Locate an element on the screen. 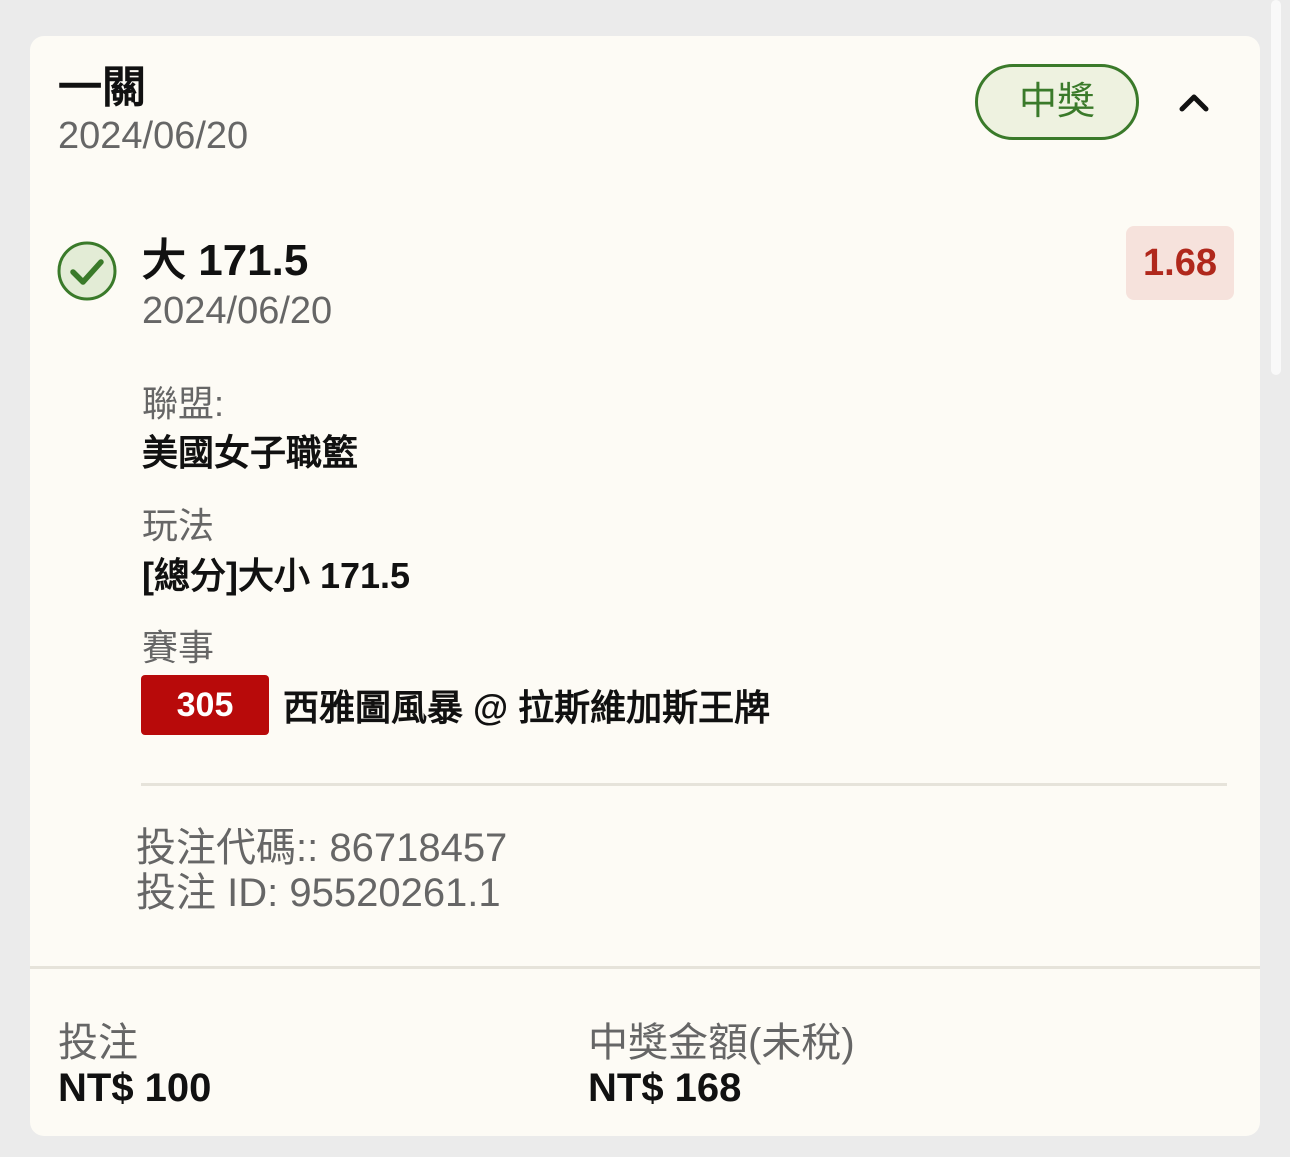  market-label: 玩法 is located at coordinates (178, 525).